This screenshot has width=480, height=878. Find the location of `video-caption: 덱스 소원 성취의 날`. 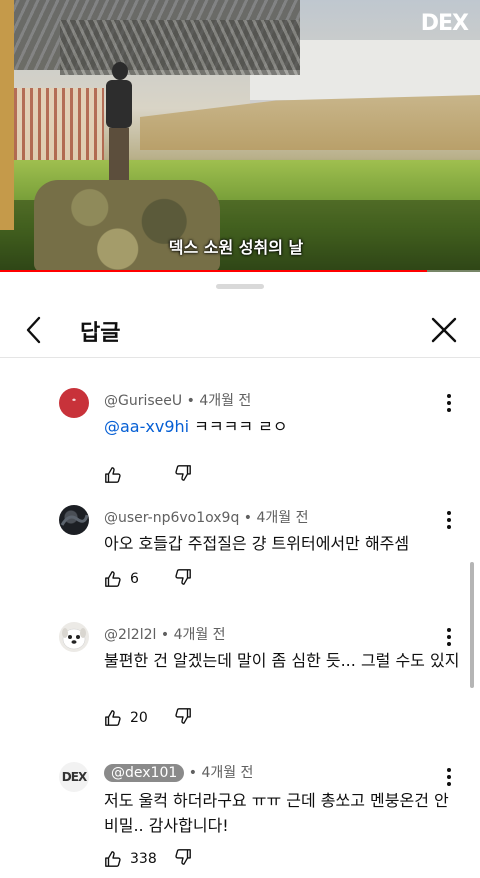

video-caption: 덱스 소원 성취의 날 is located at coordinates (236, 247).